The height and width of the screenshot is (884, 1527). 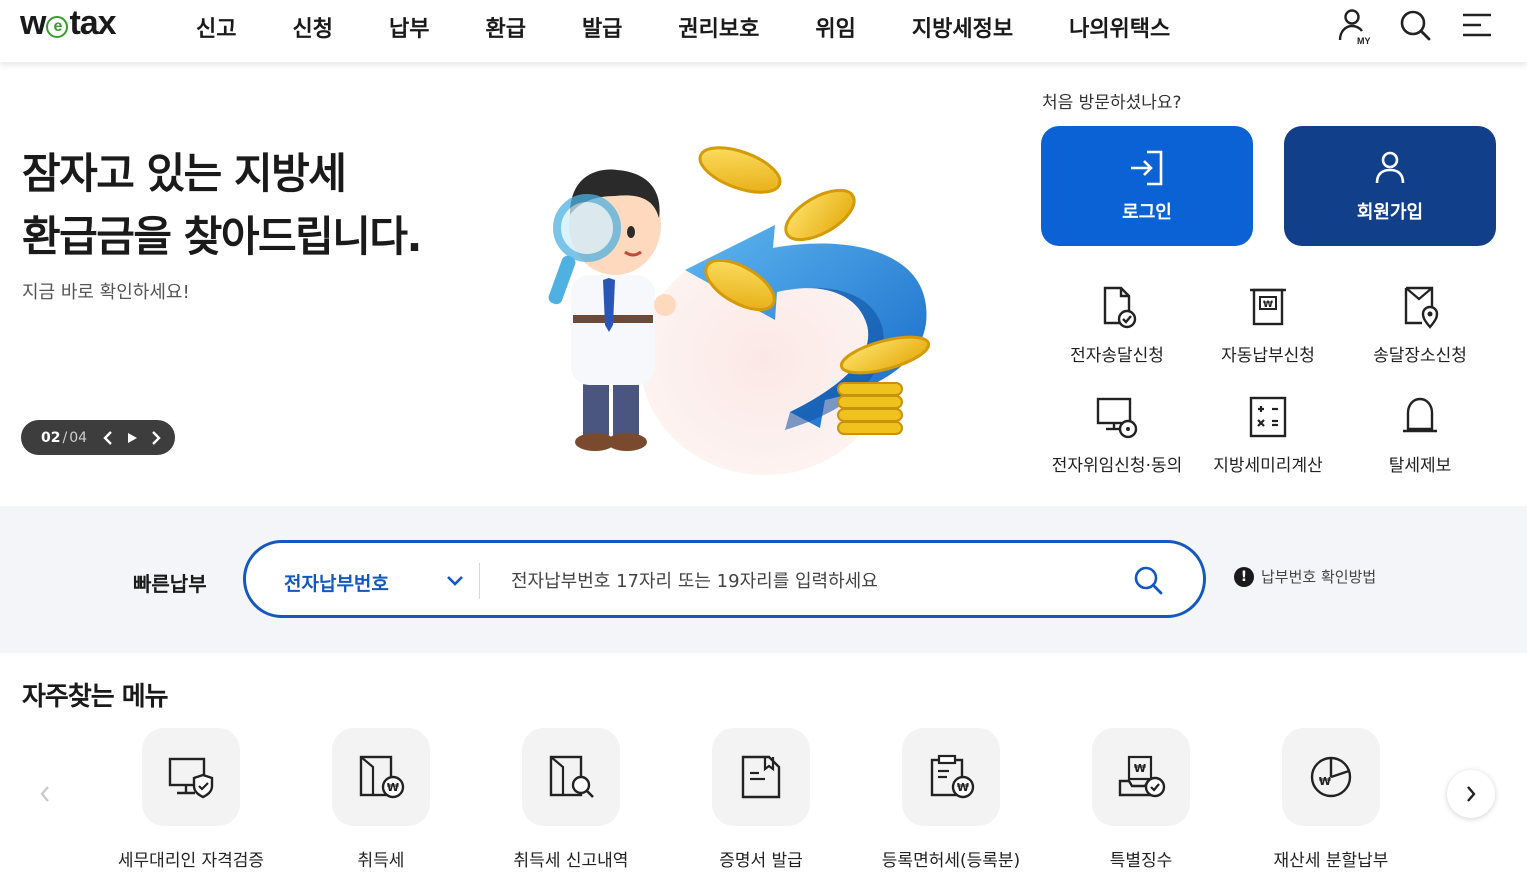 What do you see at coordinates (312, 27) in the screenshot?
I see `nav-apply: 신청` at bounding box center [312, 27].